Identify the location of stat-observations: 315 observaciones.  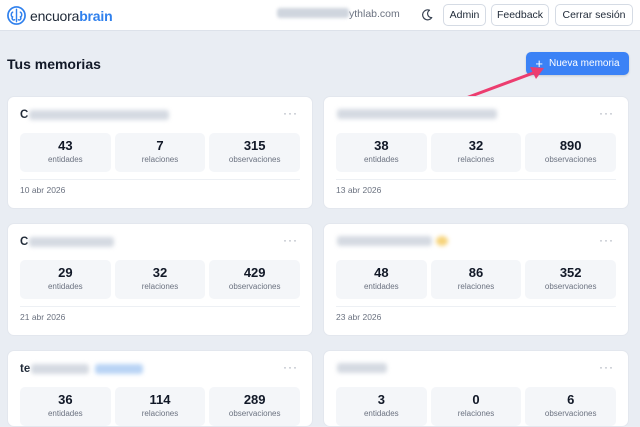
(255, 152).